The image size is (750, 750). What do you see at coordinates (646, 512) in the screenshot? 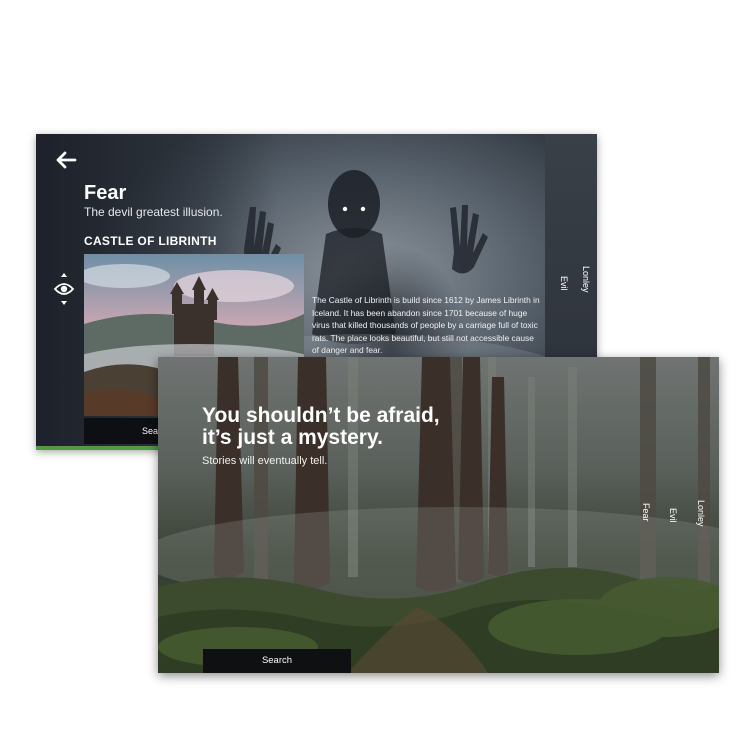
I see `tab-fear: Fear` at bounding box center [646, 512].